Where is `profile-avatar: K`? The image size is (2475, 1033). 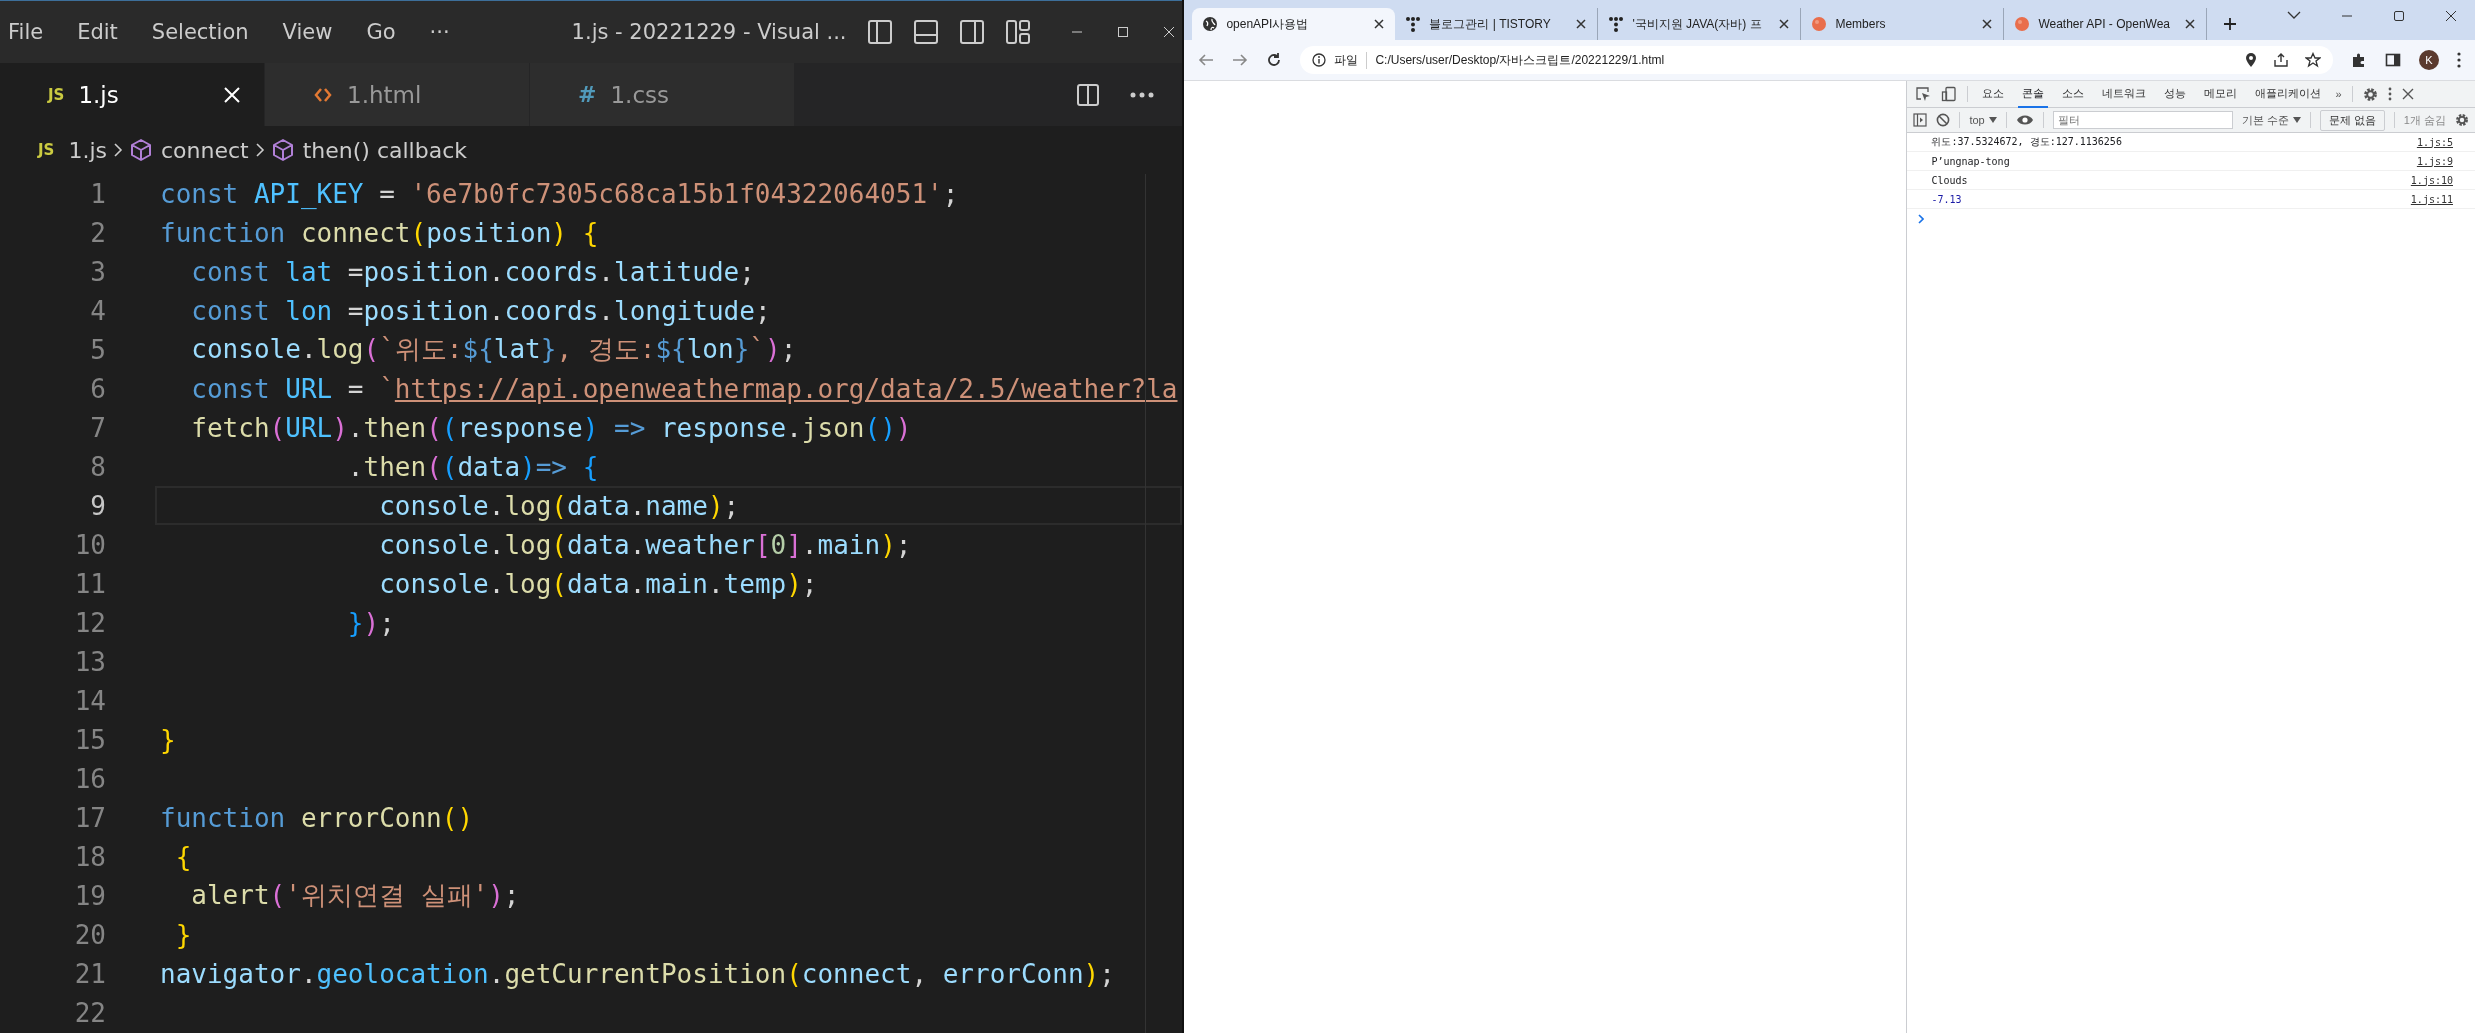 profile-avatar: K is located at coordinates (2429, 60).